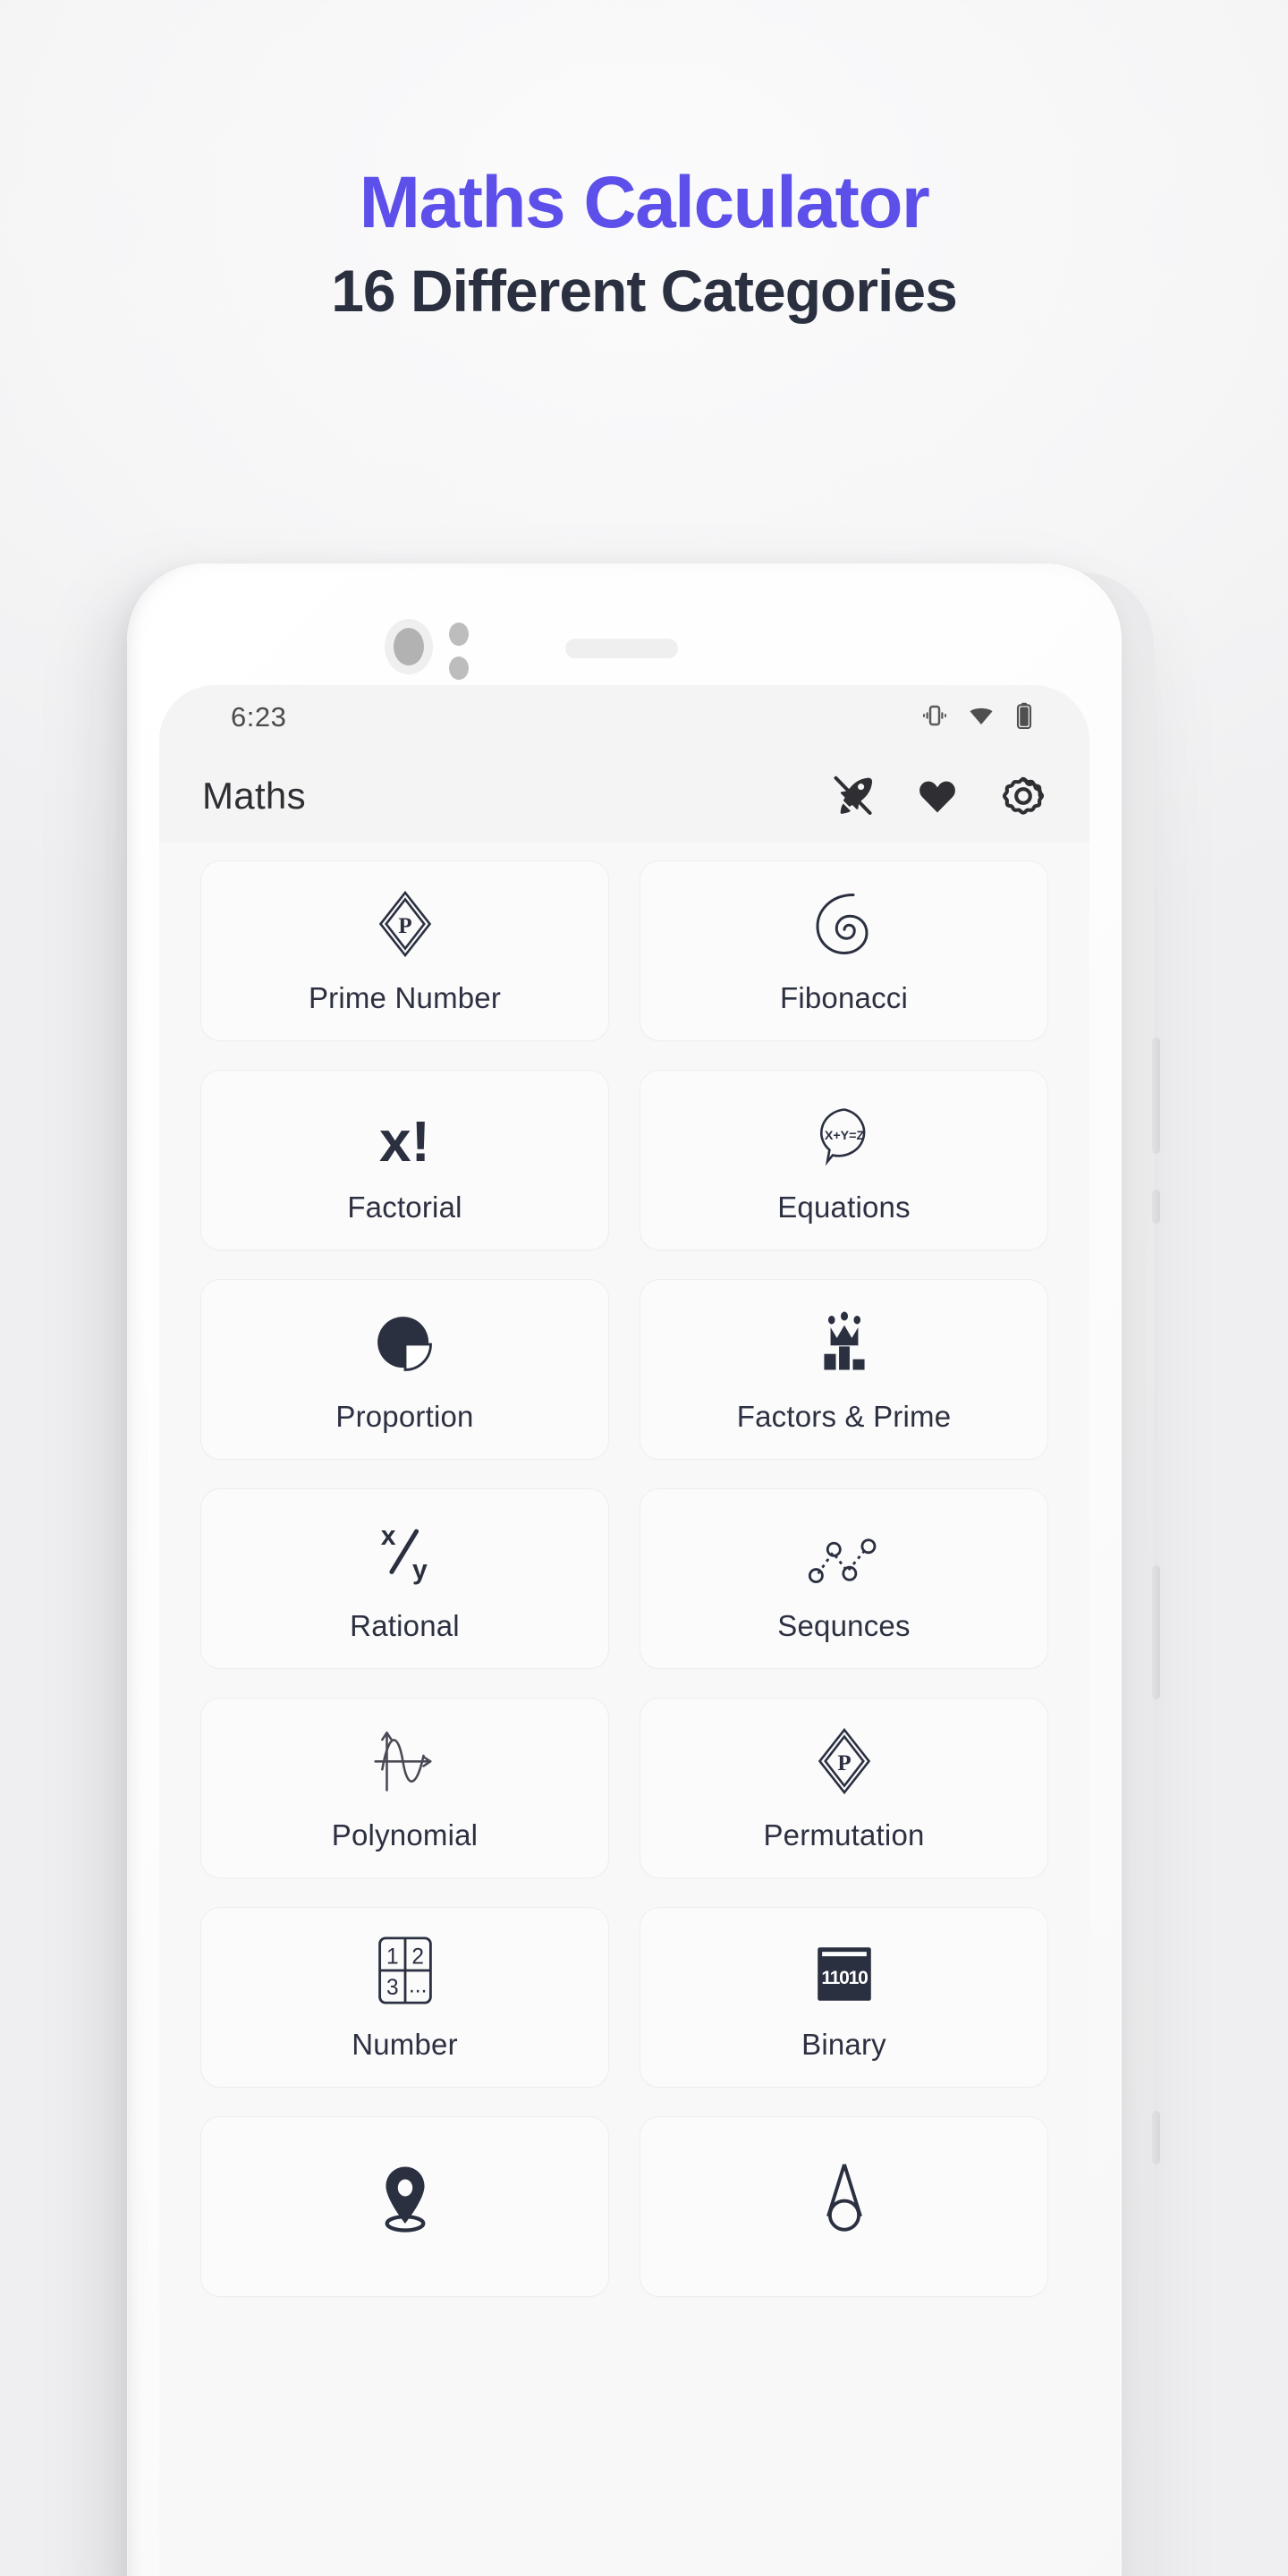 The image size is (1288, 2576). Describe the element at coordinates (843, 2044) in the screenshot. I see `category-label: Binary` at that location.